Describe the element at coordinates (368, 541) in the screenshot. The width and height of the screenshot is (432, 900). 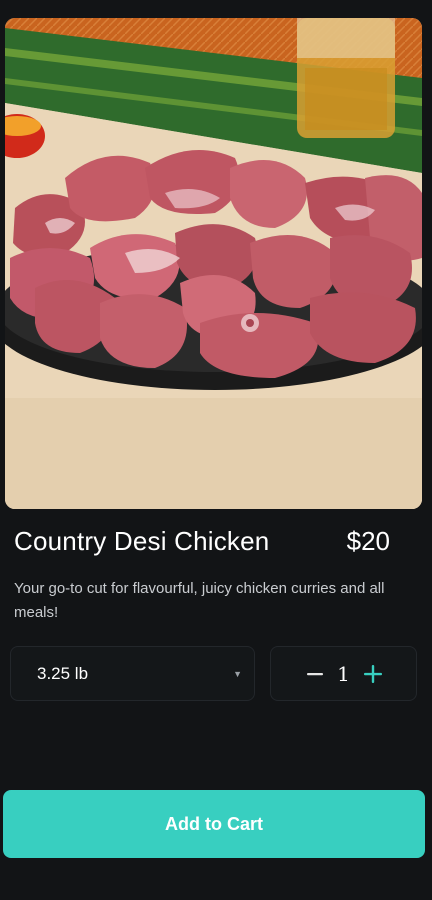
I see `product-price: $20` at that location.